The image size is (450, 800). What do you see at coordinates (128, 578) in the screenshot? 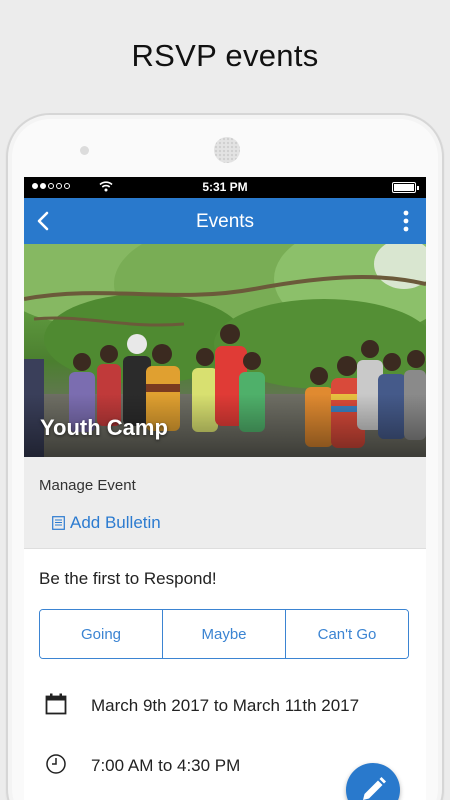
I see `respond-prompt: Be the first to Respond!` at bounding box center [128, 578].